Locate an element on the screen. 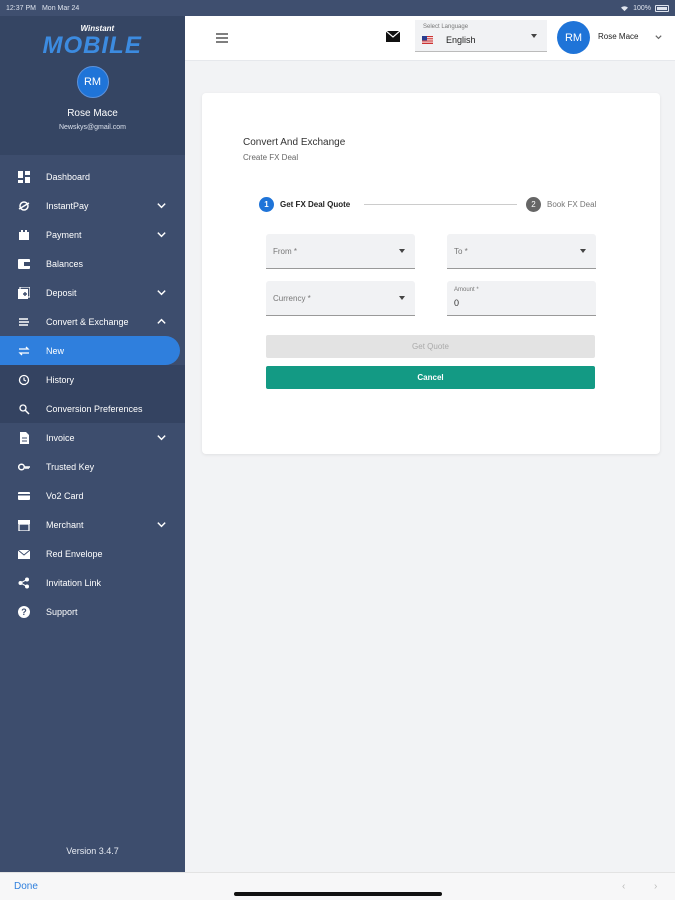 The height and width of the screenshot is (900, 675). currency-select-label: Currency * is located at coordinates (292, 298).